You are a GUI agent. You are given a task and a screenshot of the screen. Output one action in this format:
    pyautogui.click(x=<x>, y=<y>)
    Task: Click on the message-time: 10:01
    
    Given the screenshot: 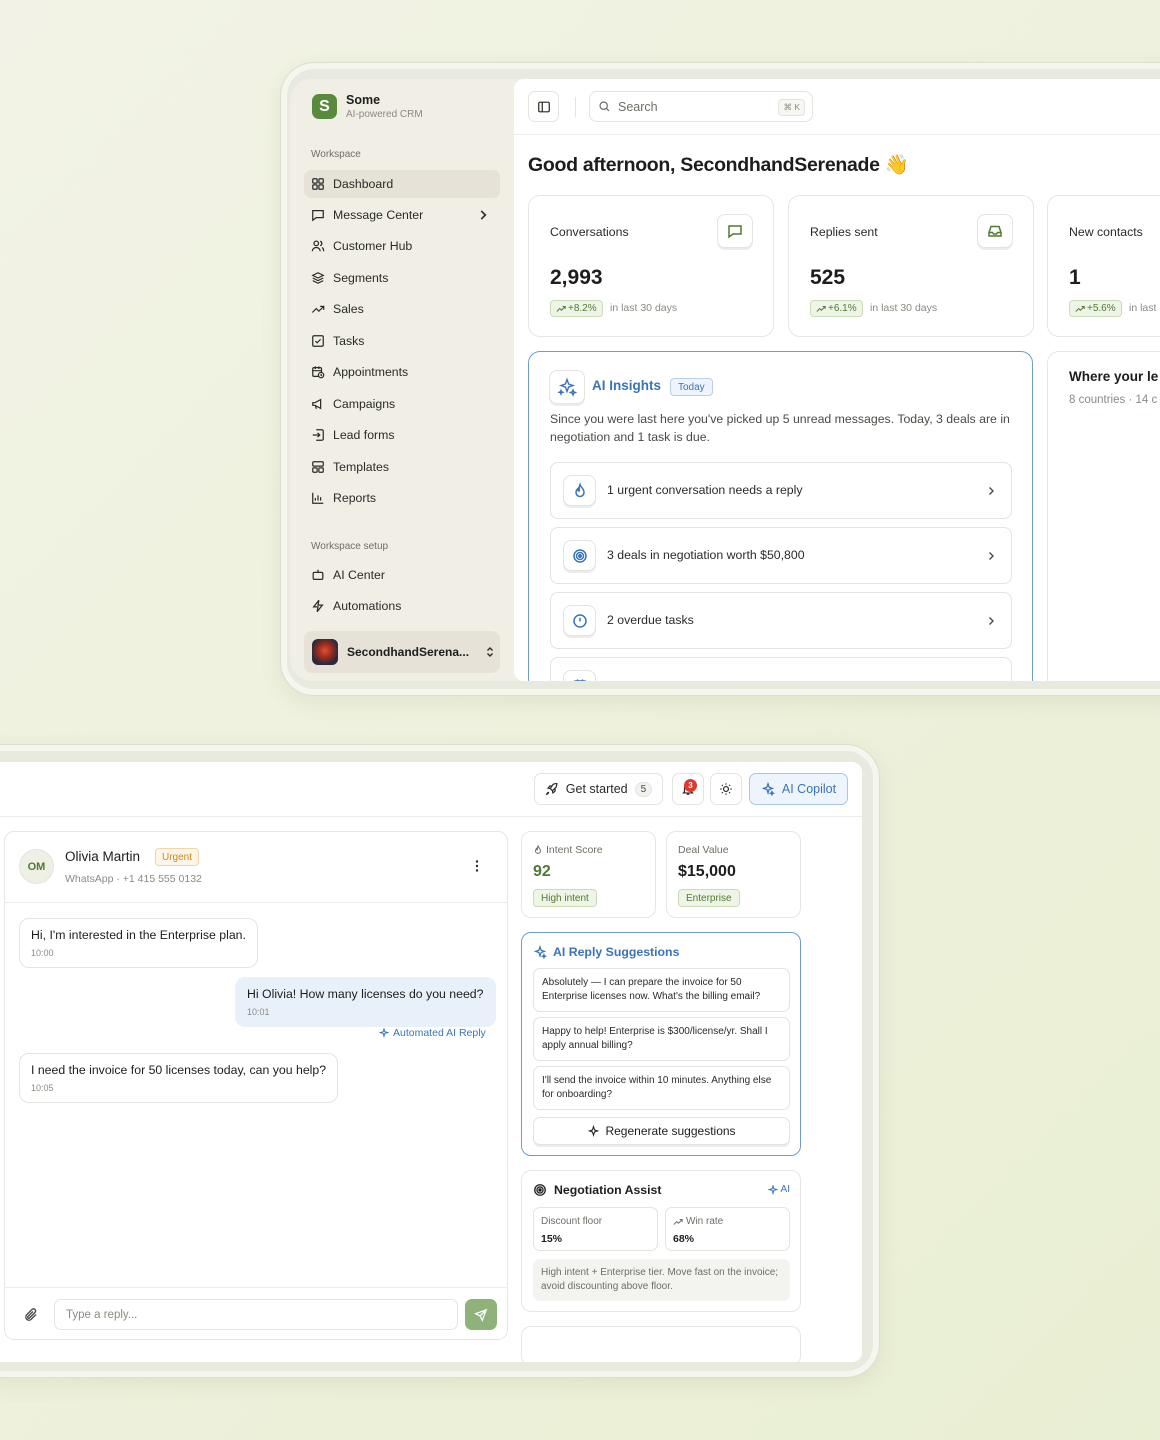 What is the action you would take?
    pyautogui.click(x=258, y=1012)
    